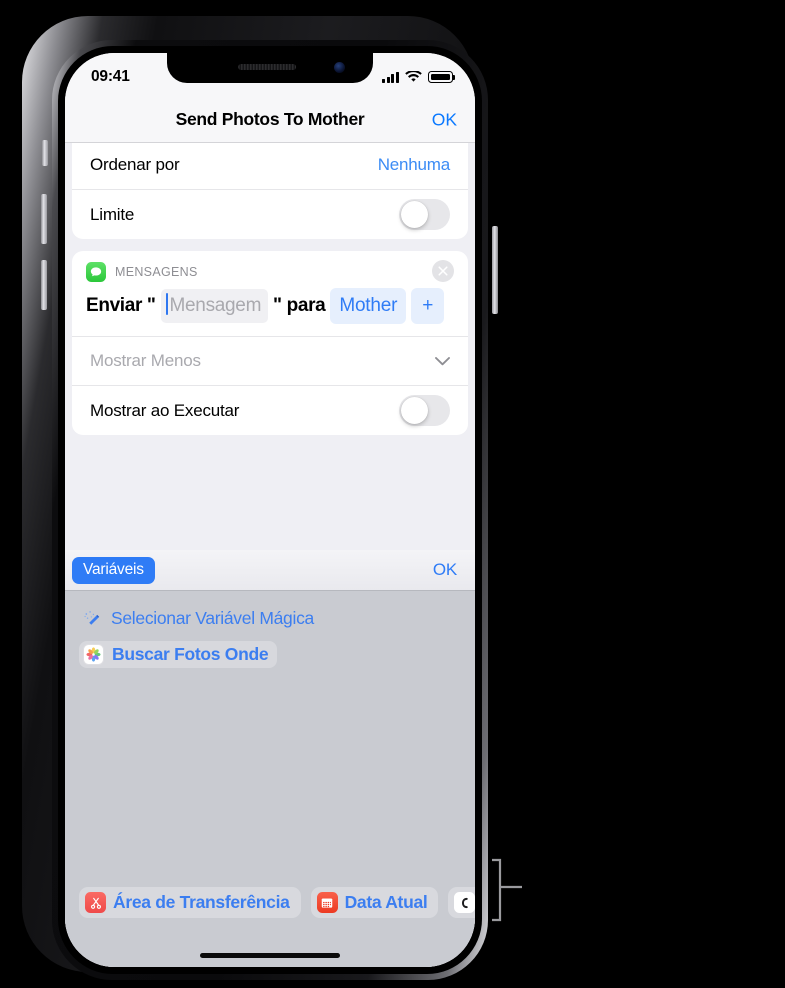 This screenshot has width=785, height=988. What do you see at coordinates (390, 77) in the screenshot?
I see `signal-bars-icon` at bounding box center [390, 77].